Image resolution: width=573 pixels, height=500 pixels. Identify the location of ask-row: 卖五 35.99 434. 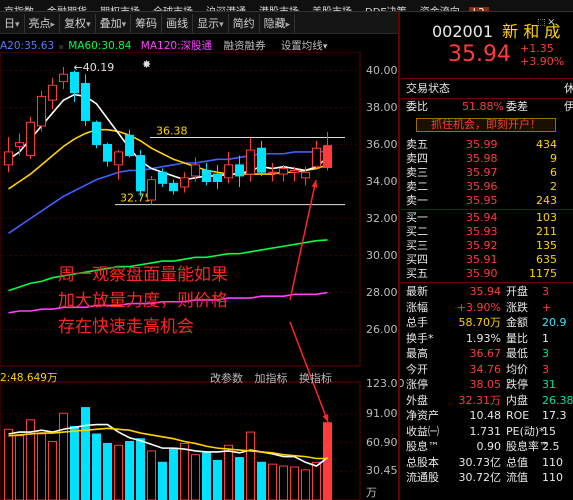
(487, 145).